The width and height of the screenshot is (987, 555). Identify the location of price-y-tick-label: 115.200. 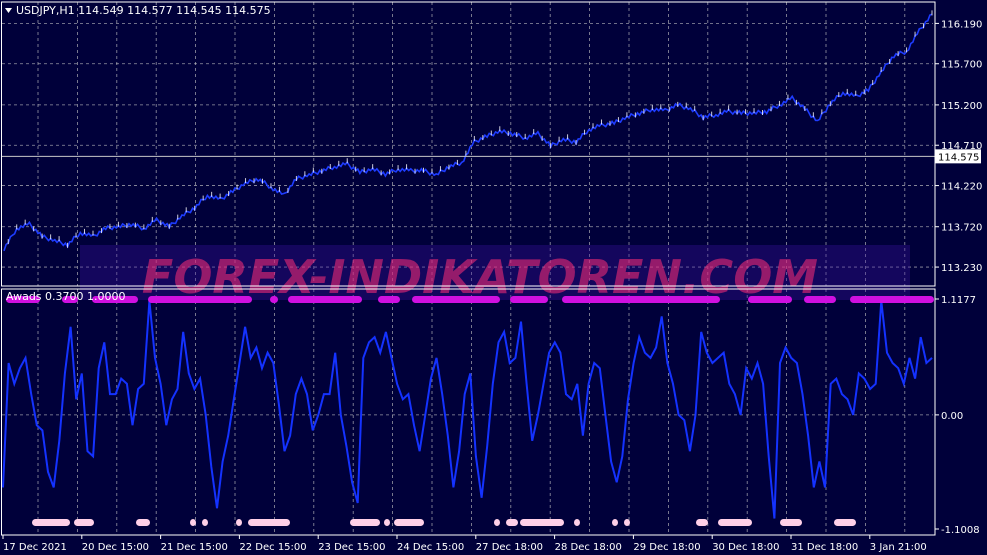
(961, 106).